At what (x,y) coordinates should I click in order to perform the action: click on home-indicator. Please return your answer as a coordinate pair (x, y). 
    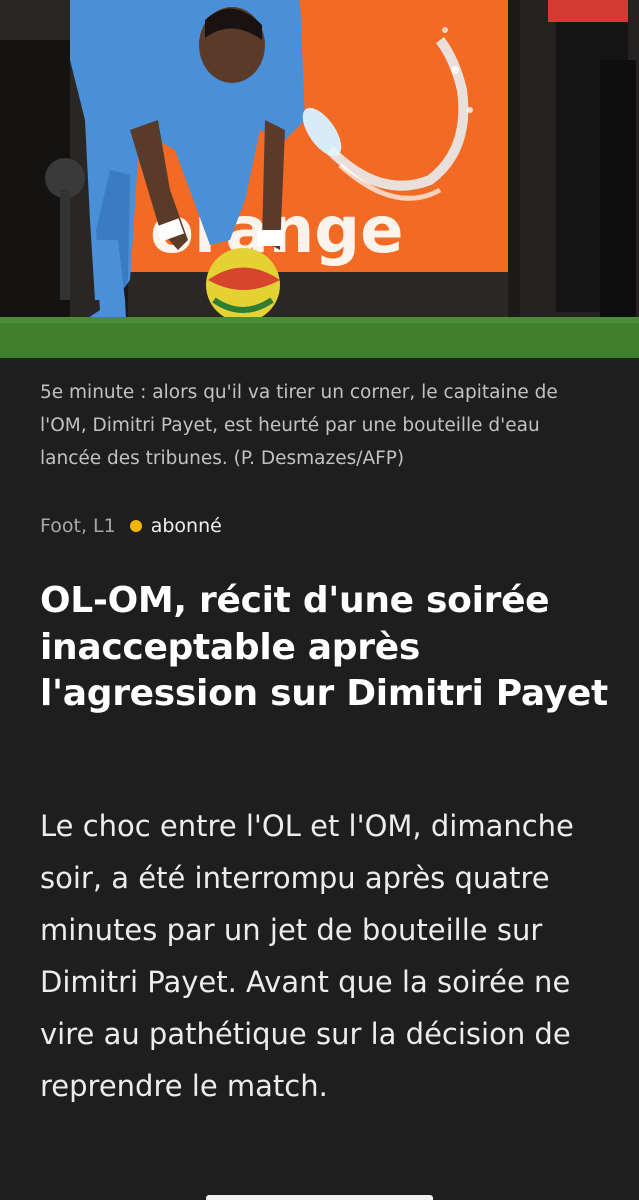
    Looking at the image, I should click on (319, 1197).